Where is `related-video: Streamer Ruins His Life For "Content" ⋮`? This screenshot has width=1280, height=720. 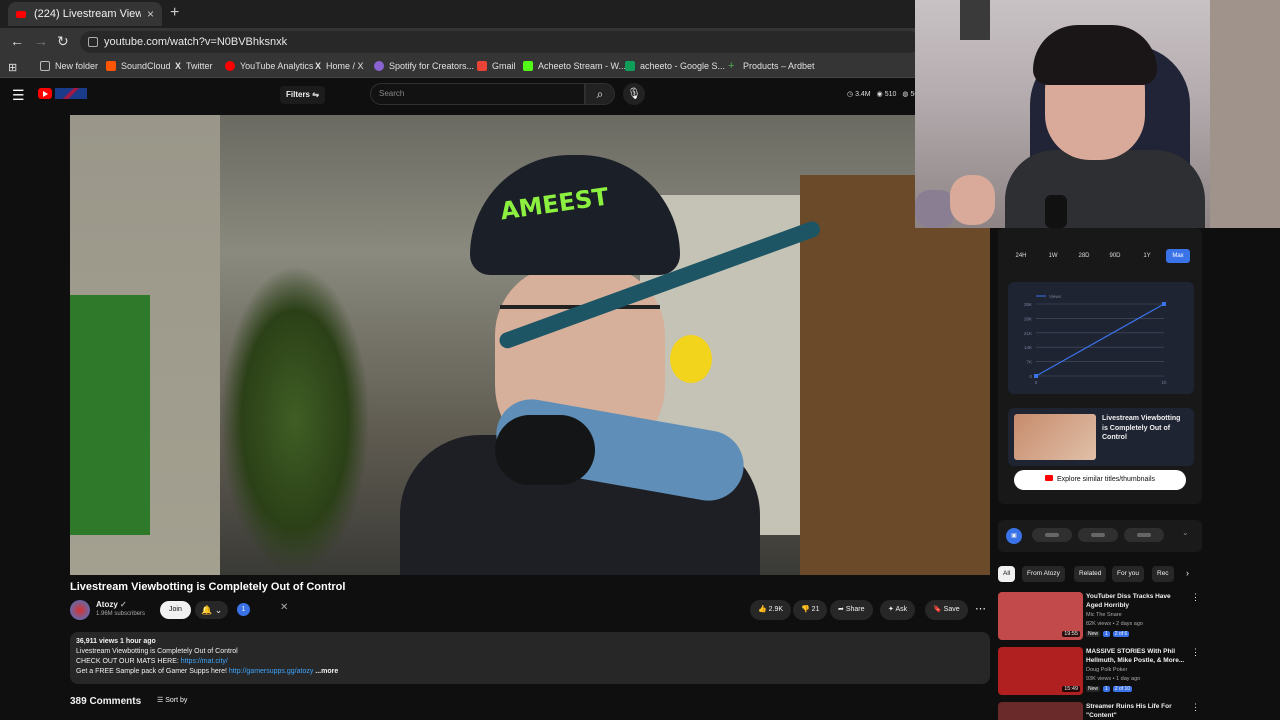 related-video: Streamer Ruins His Life For "Content" ⋮ is located at coordinates (1098, 711).